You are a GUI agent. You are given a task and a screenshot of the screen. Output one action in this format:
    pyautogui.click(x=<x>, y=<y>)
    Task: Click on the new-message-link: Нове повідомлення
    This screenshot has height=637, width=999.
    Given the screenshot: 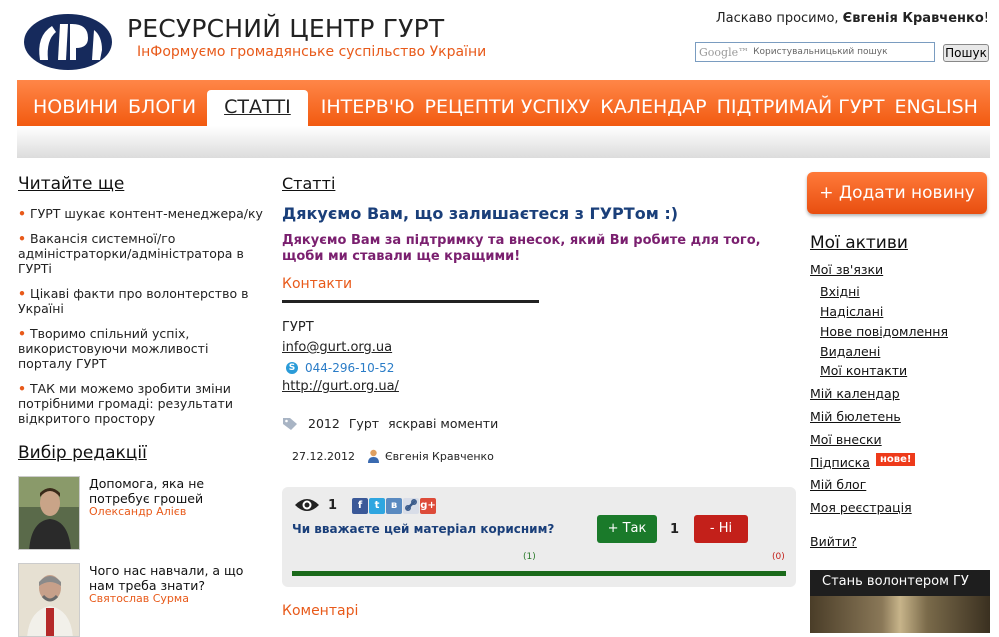 What is the action you would take?
    pyautogui.click(x=884, y=331)
    